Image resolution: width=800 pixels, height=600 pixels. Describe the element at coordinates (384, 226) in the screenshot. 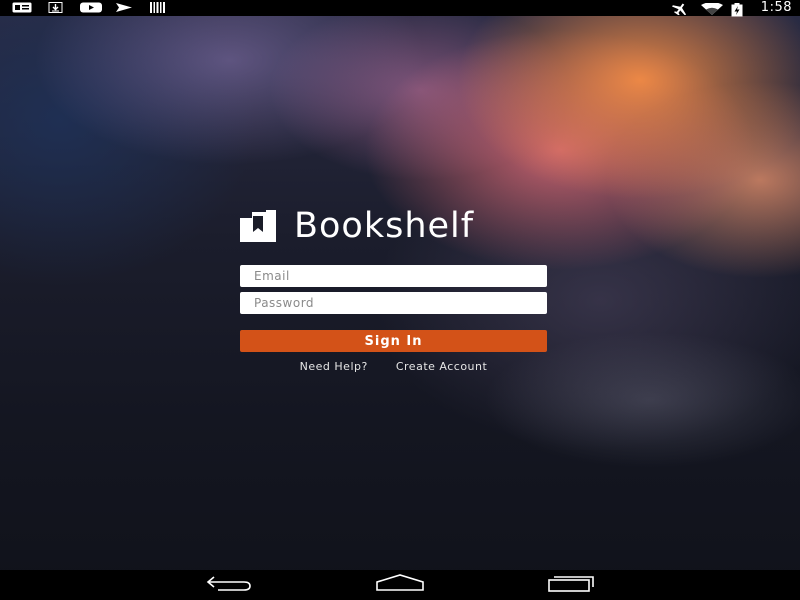

I see `app-name: Bookshelf` at that location.